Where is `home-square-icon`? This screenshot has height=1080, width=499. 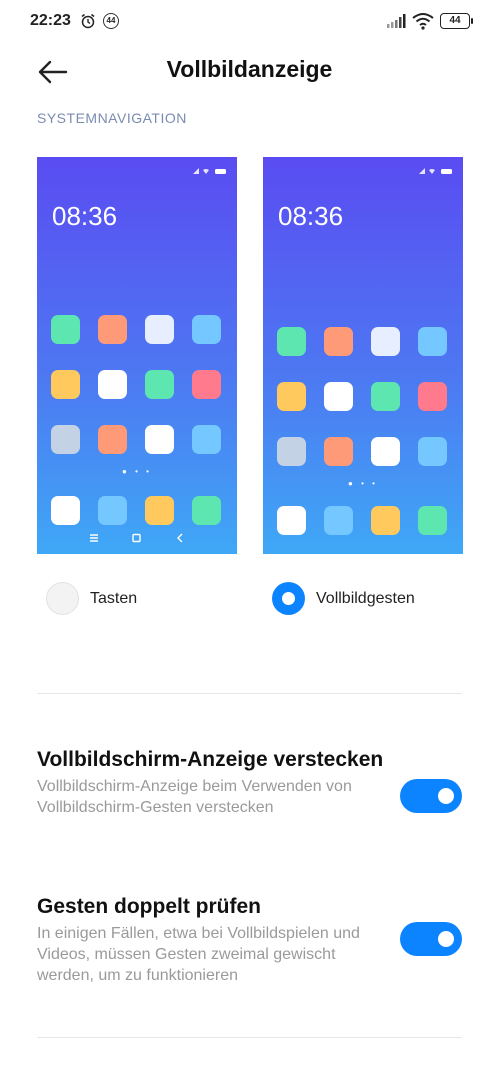 home-square-icon is located at coordinates (136, 538).